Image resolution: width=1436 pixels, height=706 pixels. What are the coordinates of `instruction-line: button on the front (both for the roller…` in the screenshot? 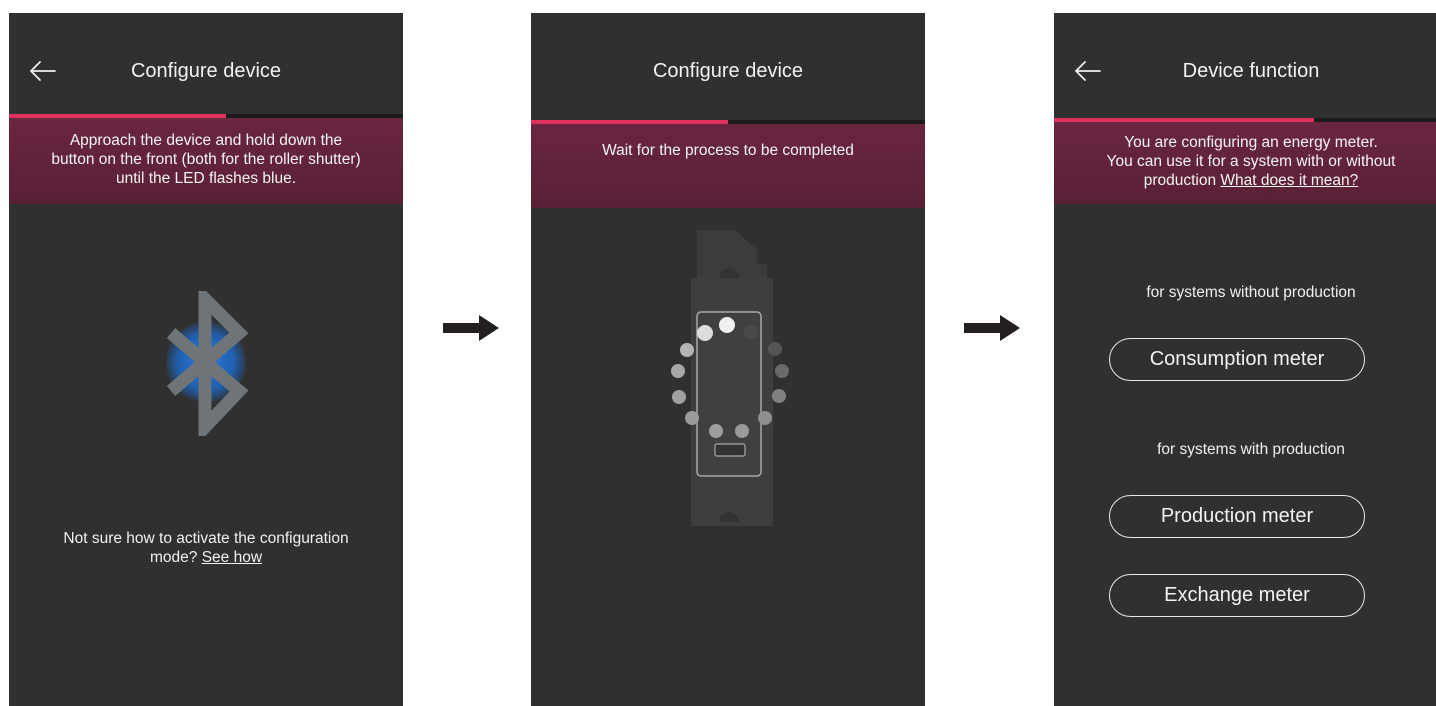 It's located at (206, 159).